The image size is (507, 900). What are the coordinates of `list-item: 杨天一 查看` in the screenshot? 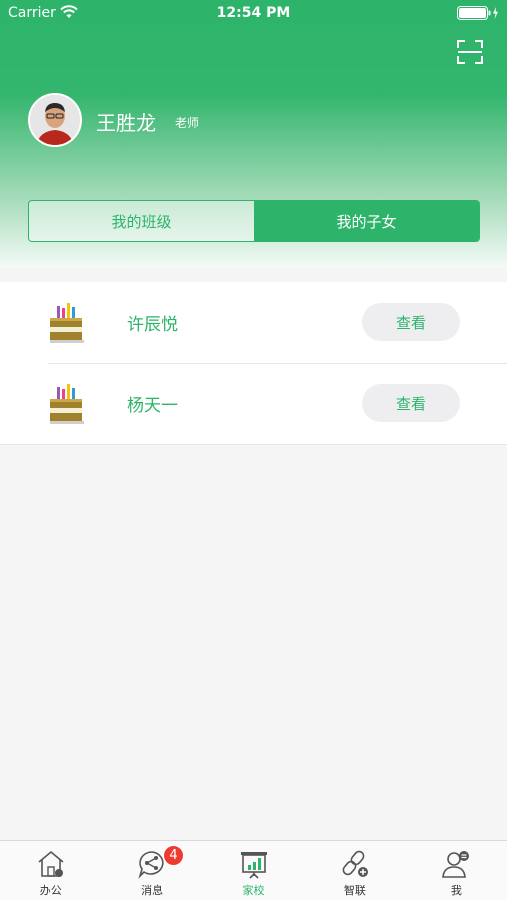 It's located at (253, 403).